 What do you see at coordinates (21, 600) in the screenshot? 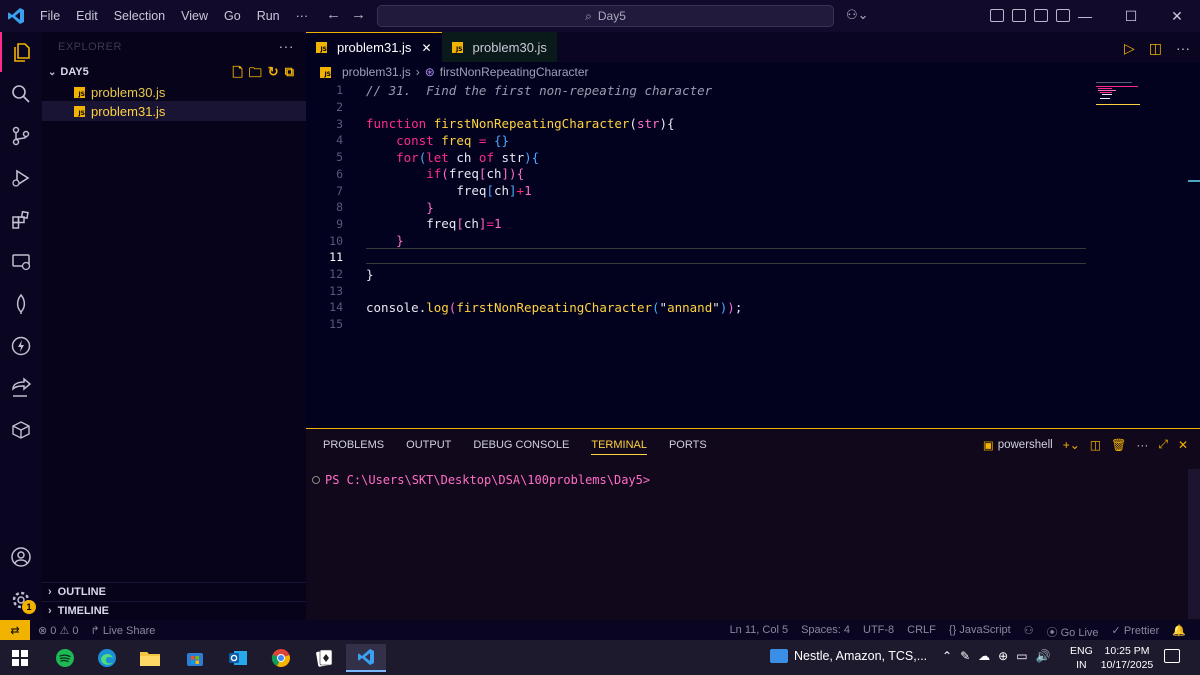
I see `settings-gear-icon` at bounding box center [21, 600].